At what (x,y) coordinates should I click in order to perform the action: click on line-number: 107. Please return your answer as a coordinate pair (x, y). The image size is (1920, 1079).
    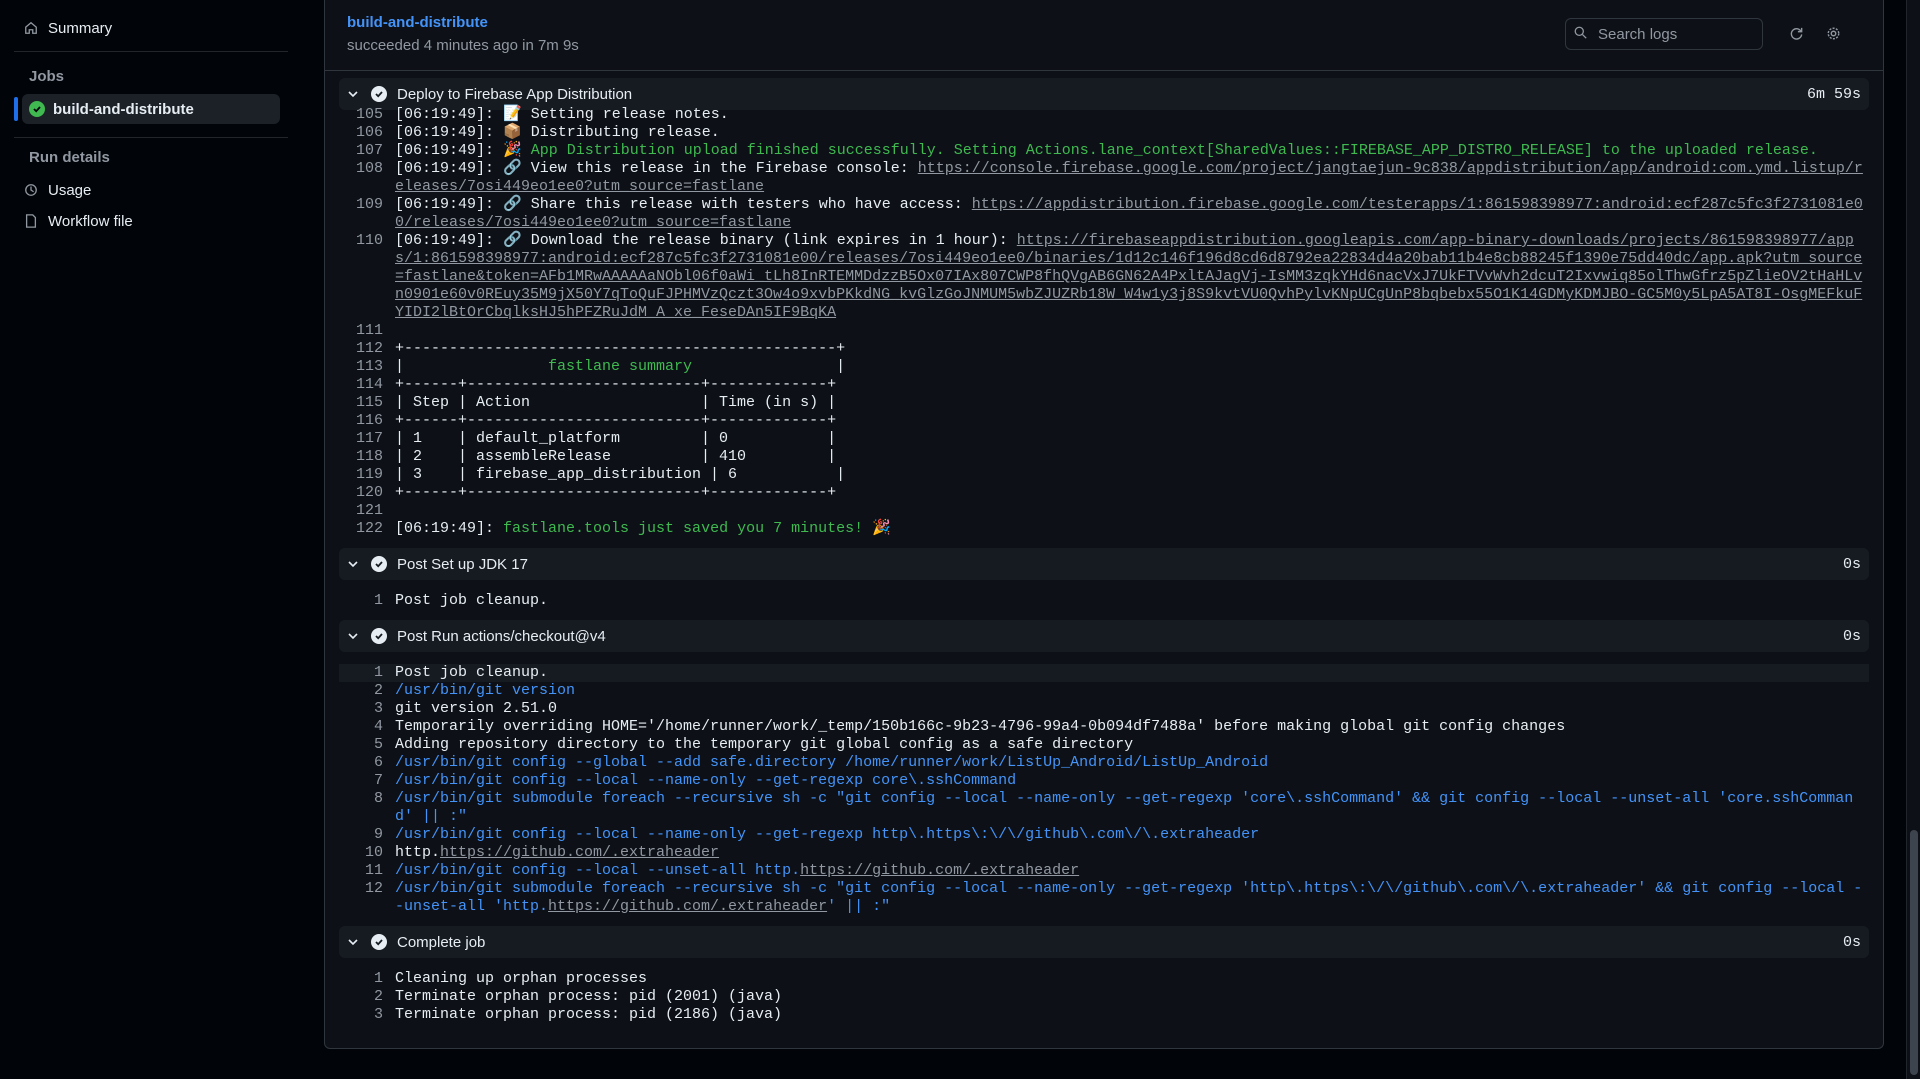
    Looking at the image, I should click on (361, 151).